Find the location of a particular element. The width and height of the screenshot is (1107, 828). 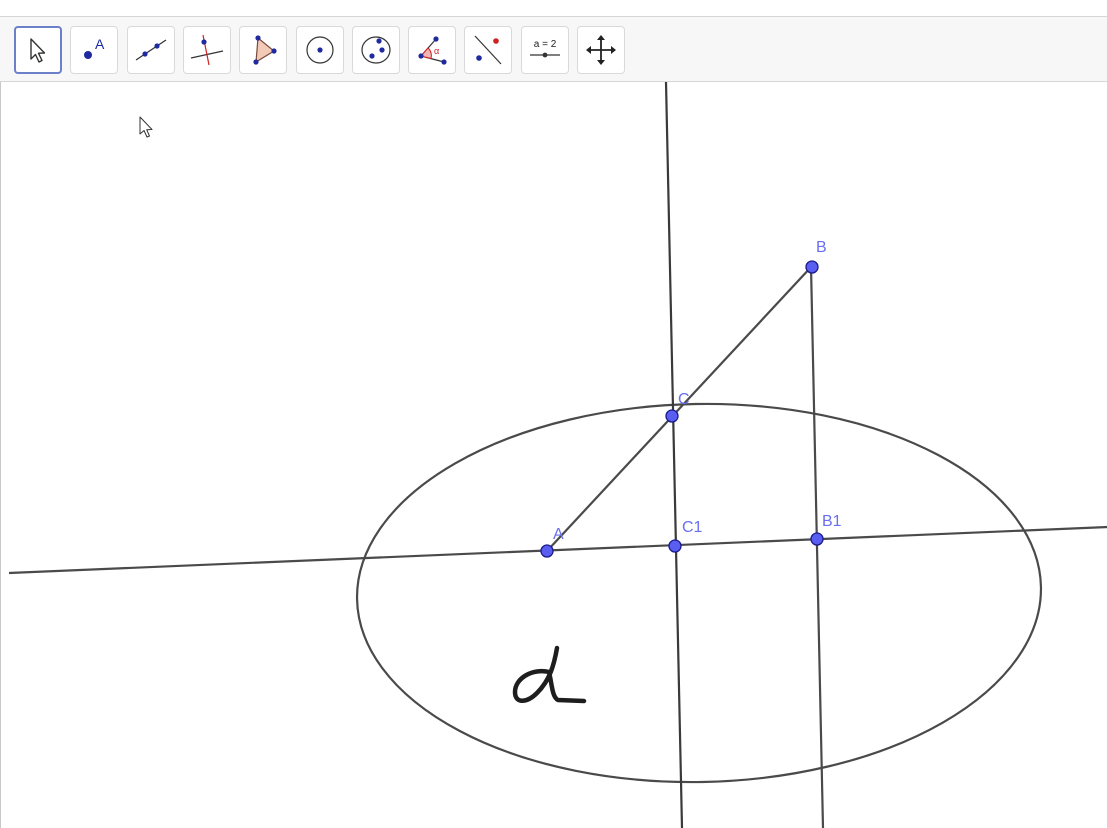

move-graphics-view-tool-button is located at coordinates (601, 50).